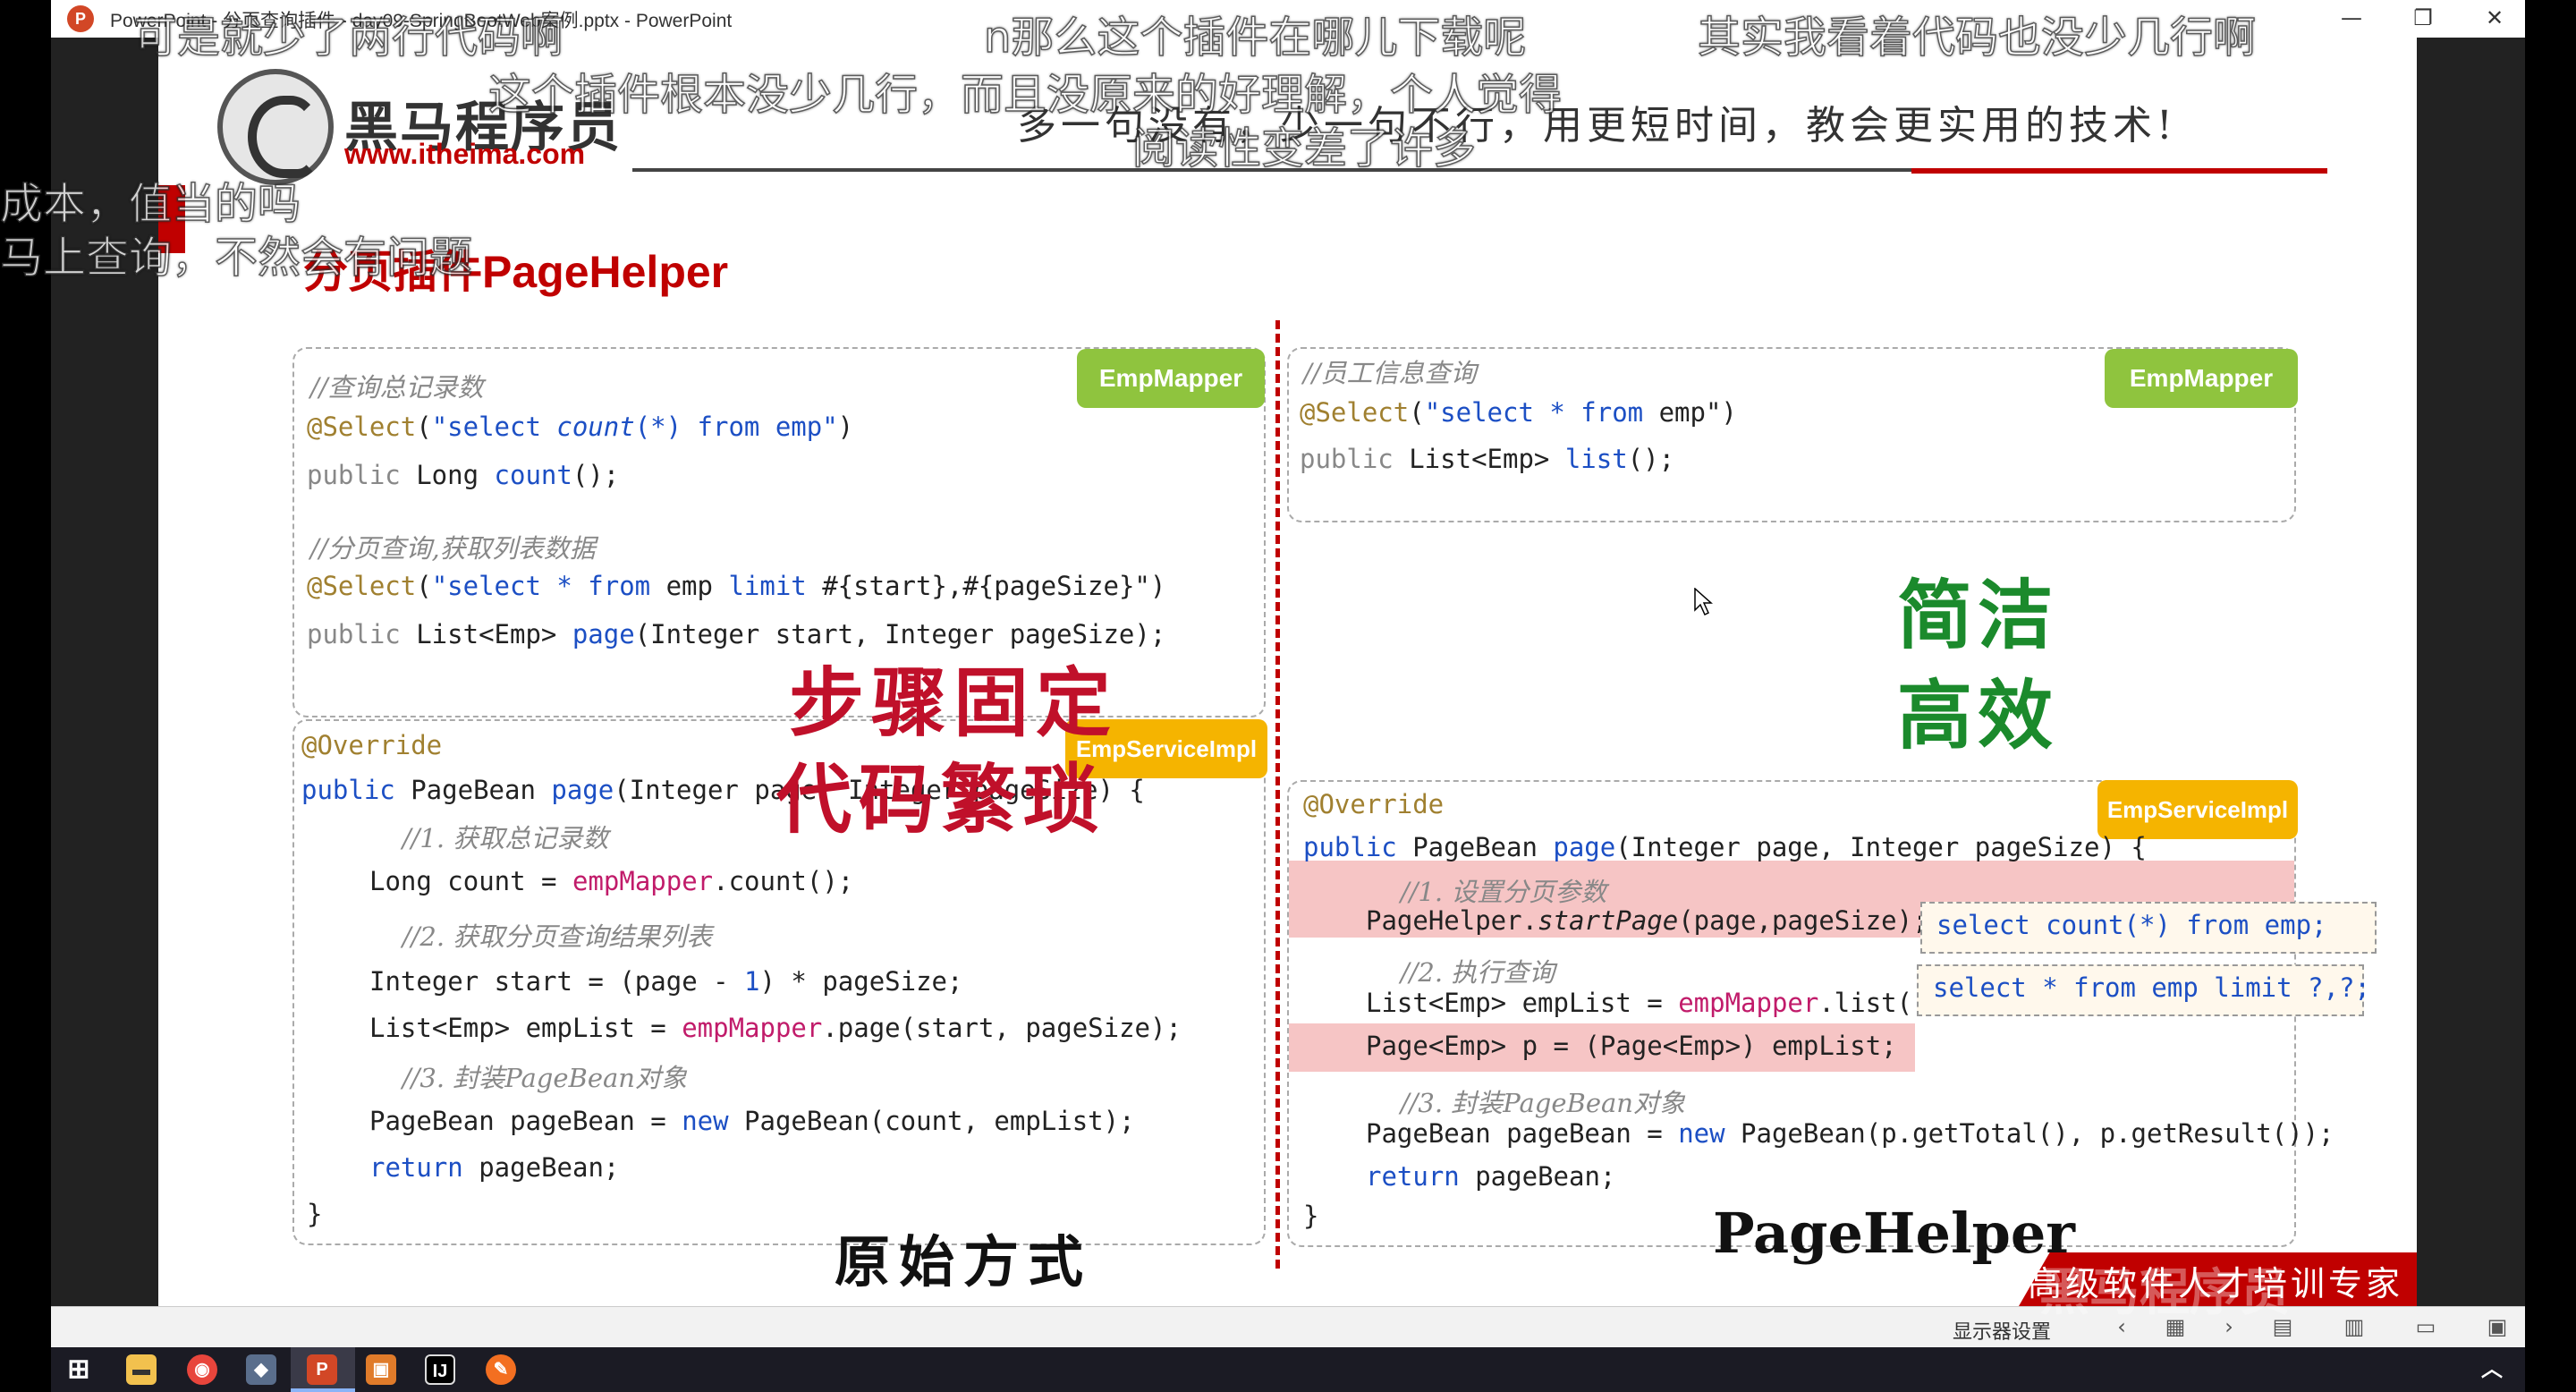  I want to click on code-comment: //员工信息查询, so click(1390, 373).